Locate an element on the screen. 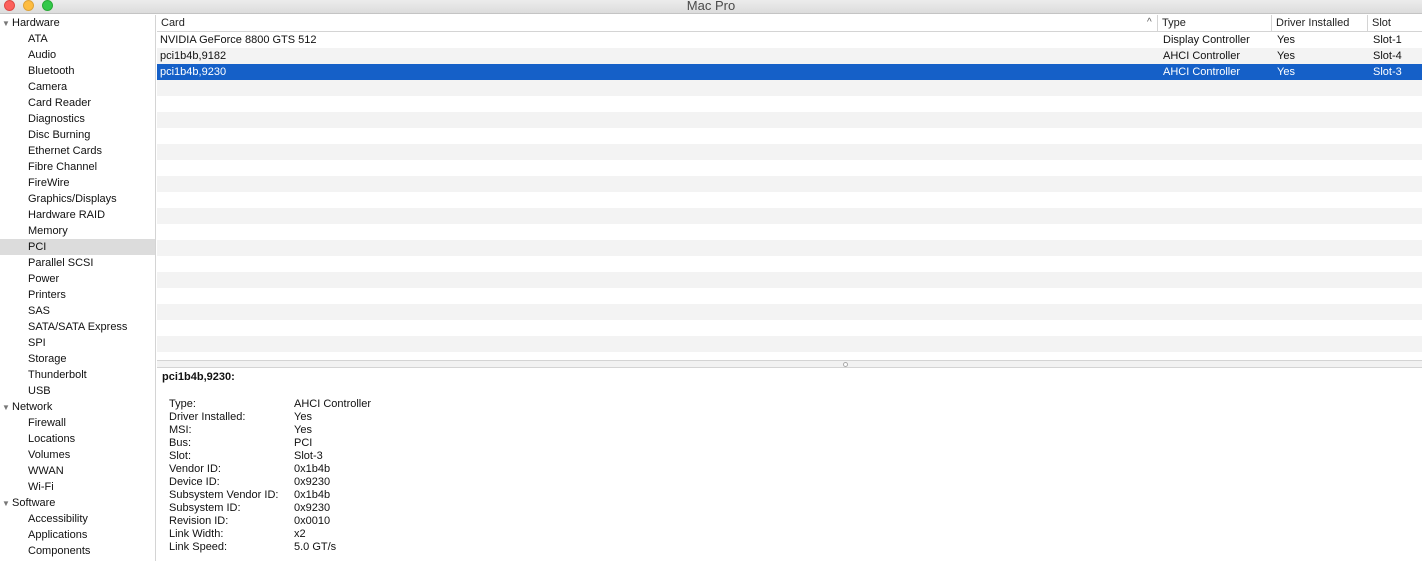  sidebar-item-wi-fi: Wi-Fi is located at coordinates (77, 487).